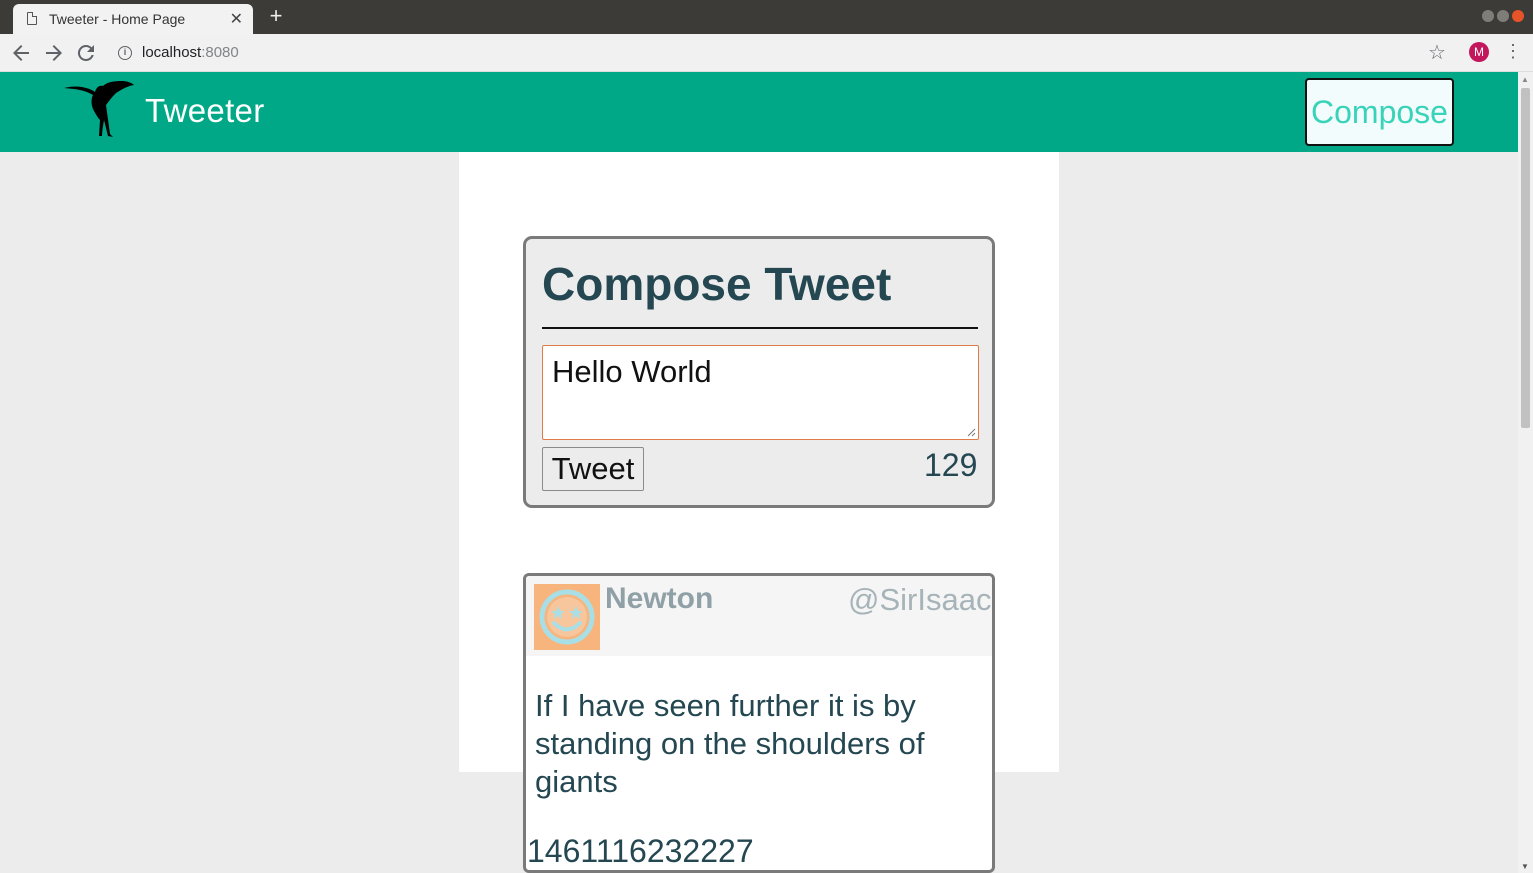 This screenshot has width=1533, height=873. Describe the element at coordinates (1525, 472) in the screenshot. I see `page-scrollbar: ▲ ▼` at that location.